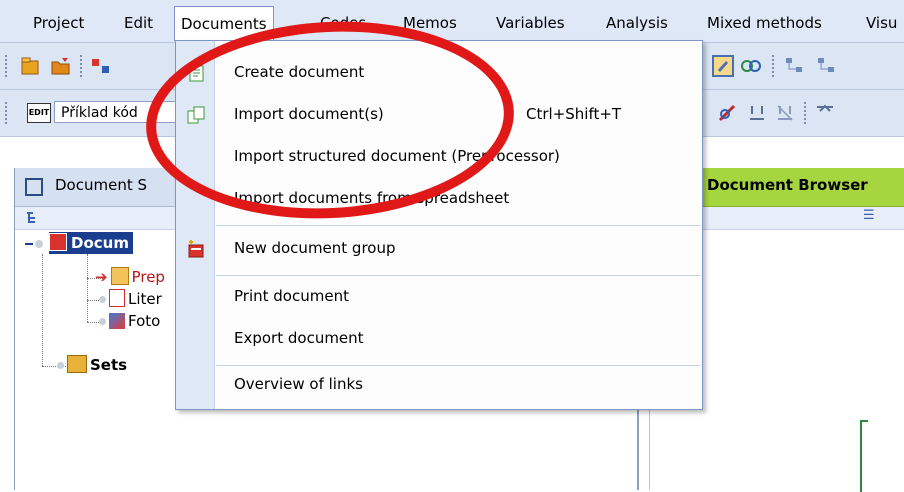 The height and width of the screenshot is (492, 904). What do you see at coordinates (343, 23) in the screenshot?
I see `menu-codes: Codes` at bounding box center [343, 23].